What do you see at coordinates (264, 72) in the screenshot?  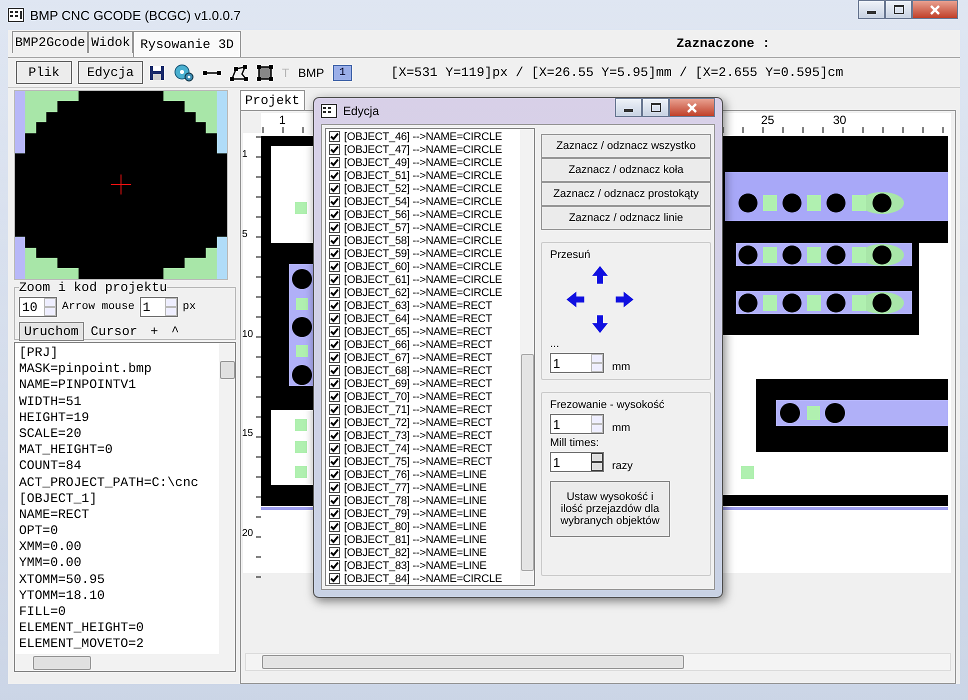 I see `rectangle-tool-icon` at bounding box center [264, 72].